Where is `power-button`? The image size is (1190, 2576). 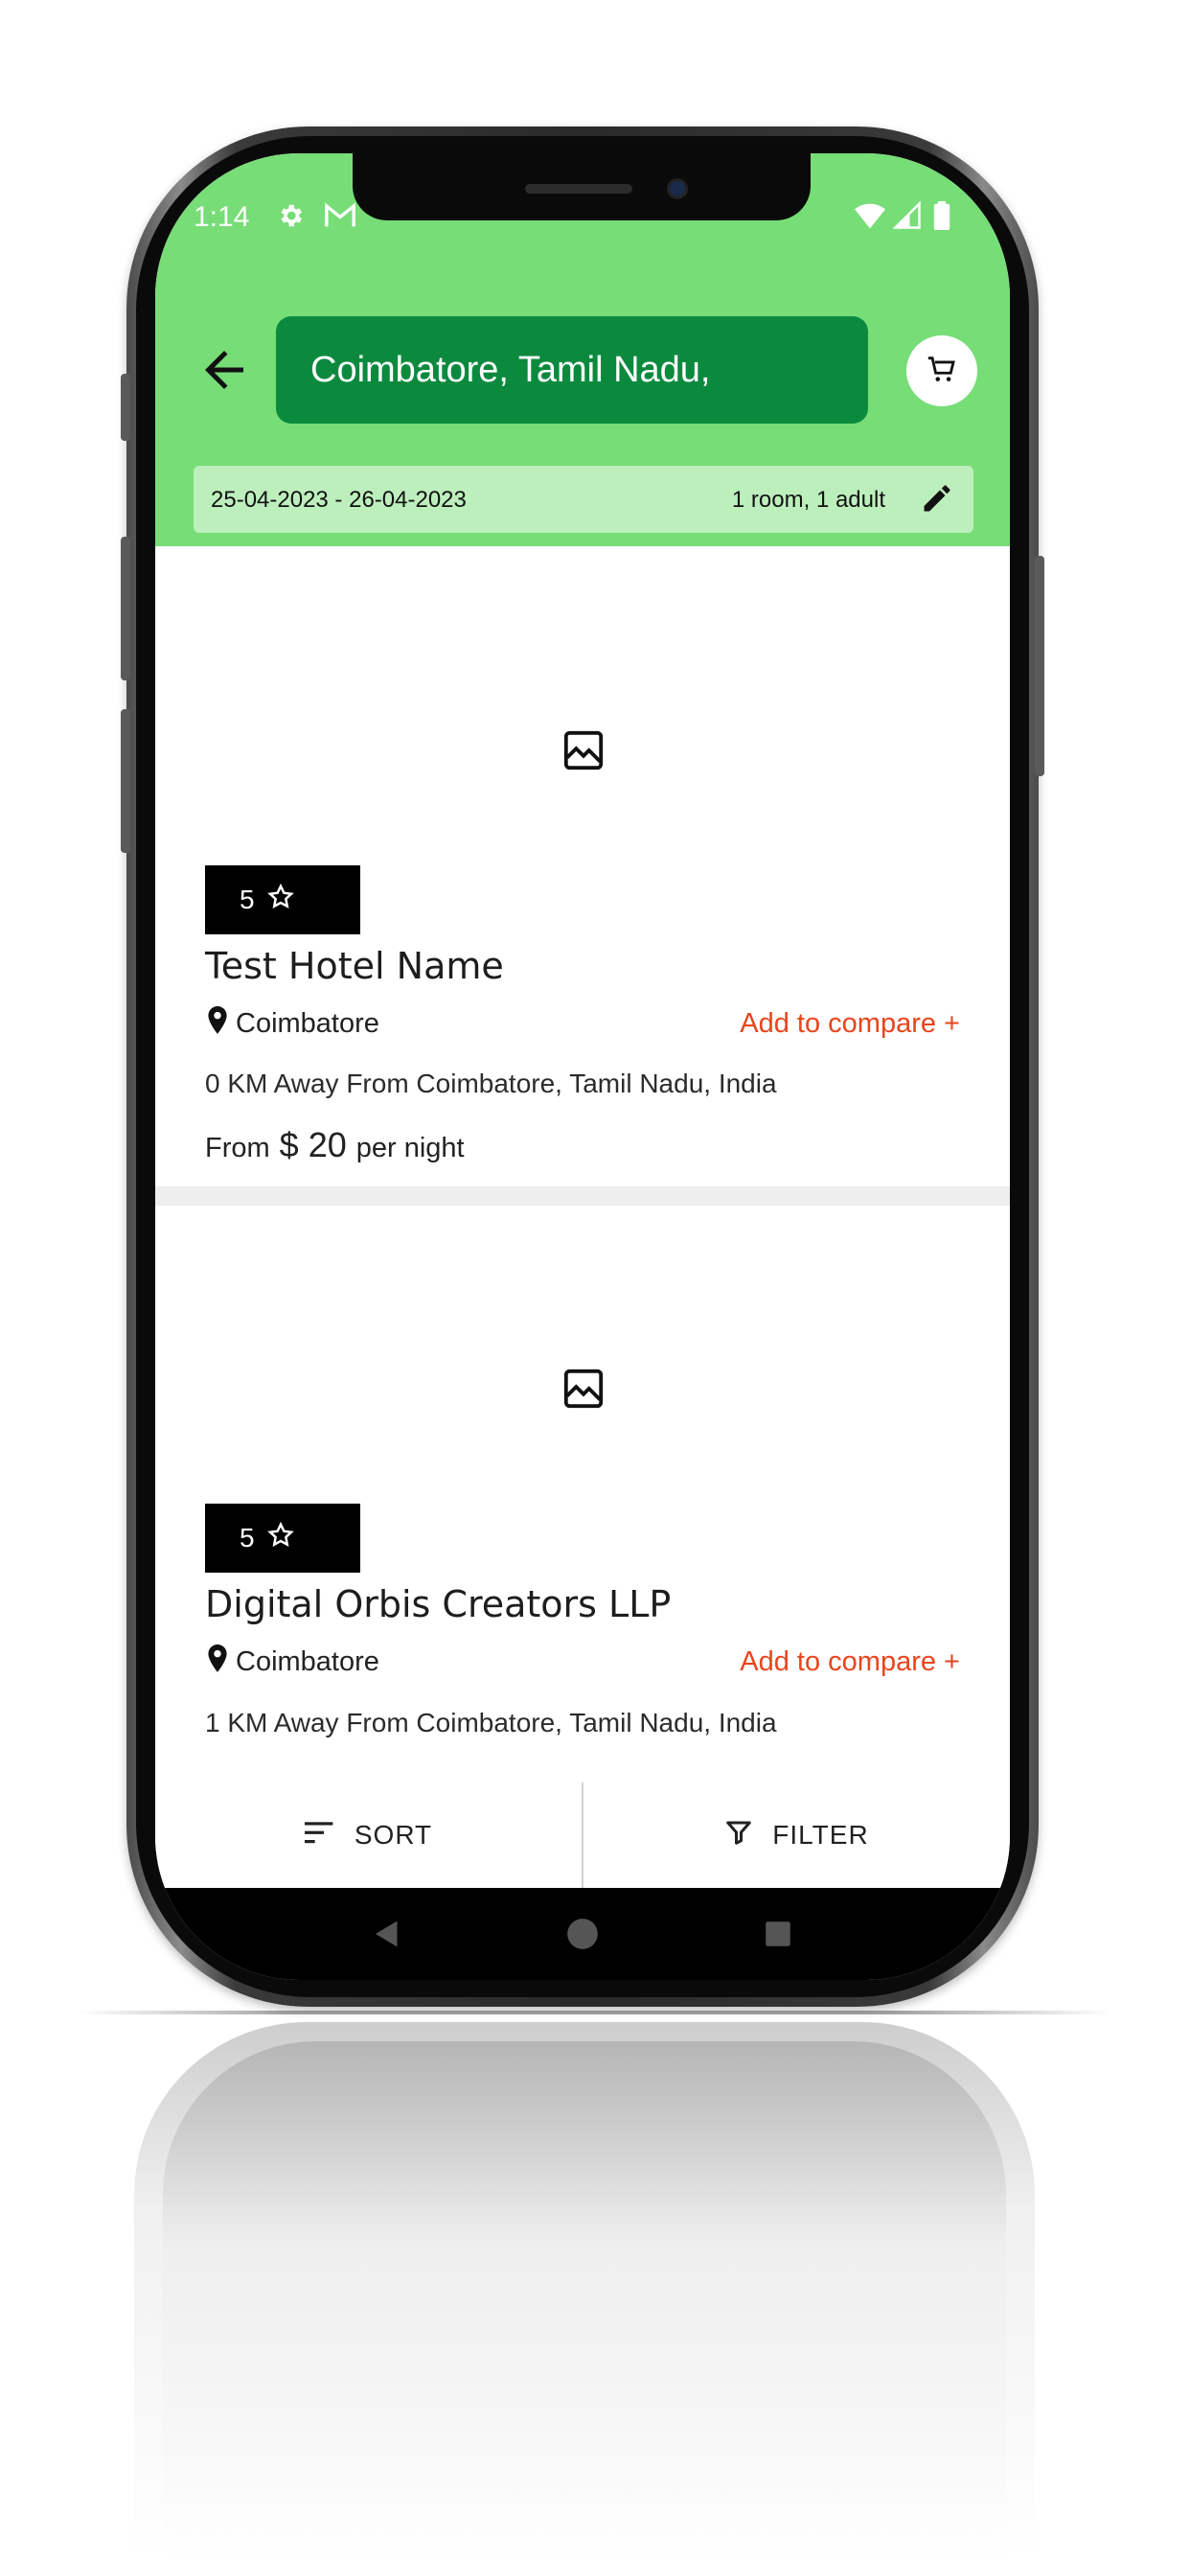
power-button is located at coordinates (1039, 666).